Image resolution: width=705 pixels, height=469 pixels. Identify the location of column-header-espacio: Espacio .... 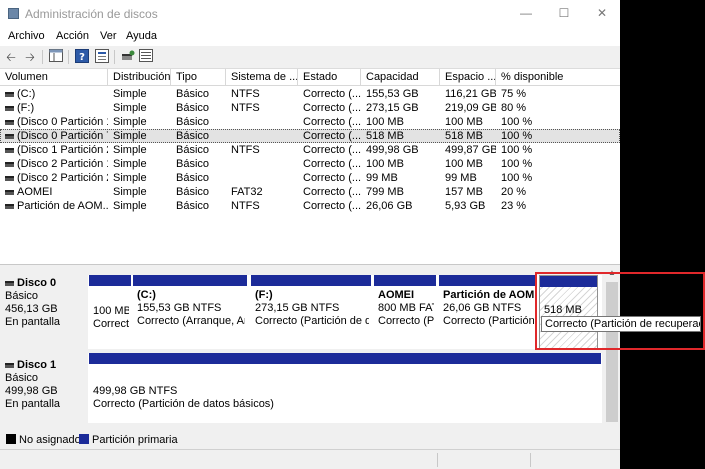
(468, 77).